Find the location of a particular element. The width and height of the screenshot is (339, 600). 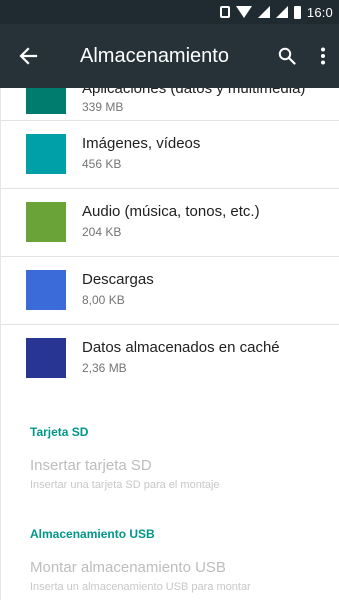

section-header-usb: Almacenamiento USB is located at coordinates (92, 534).